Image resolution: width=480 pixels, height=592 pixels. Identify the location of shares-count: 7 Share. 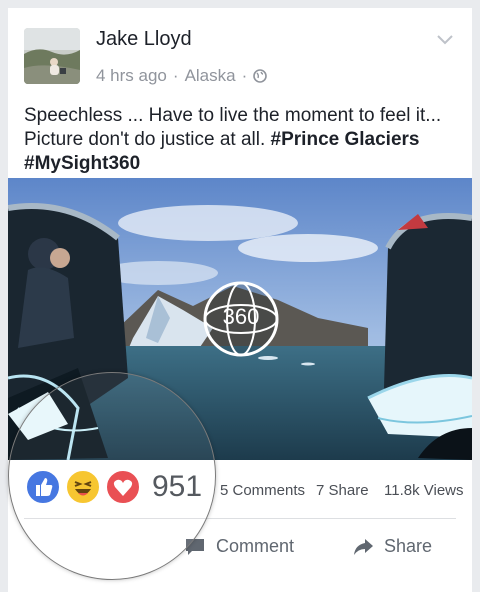
(342, 490).